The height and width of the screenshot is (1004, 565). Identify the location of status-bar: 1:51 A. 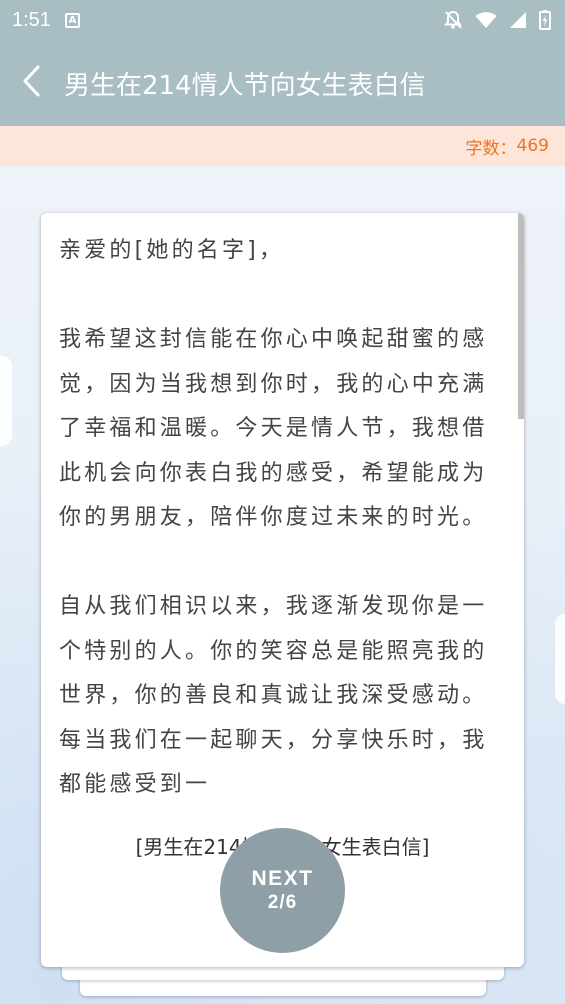
(282, 20).